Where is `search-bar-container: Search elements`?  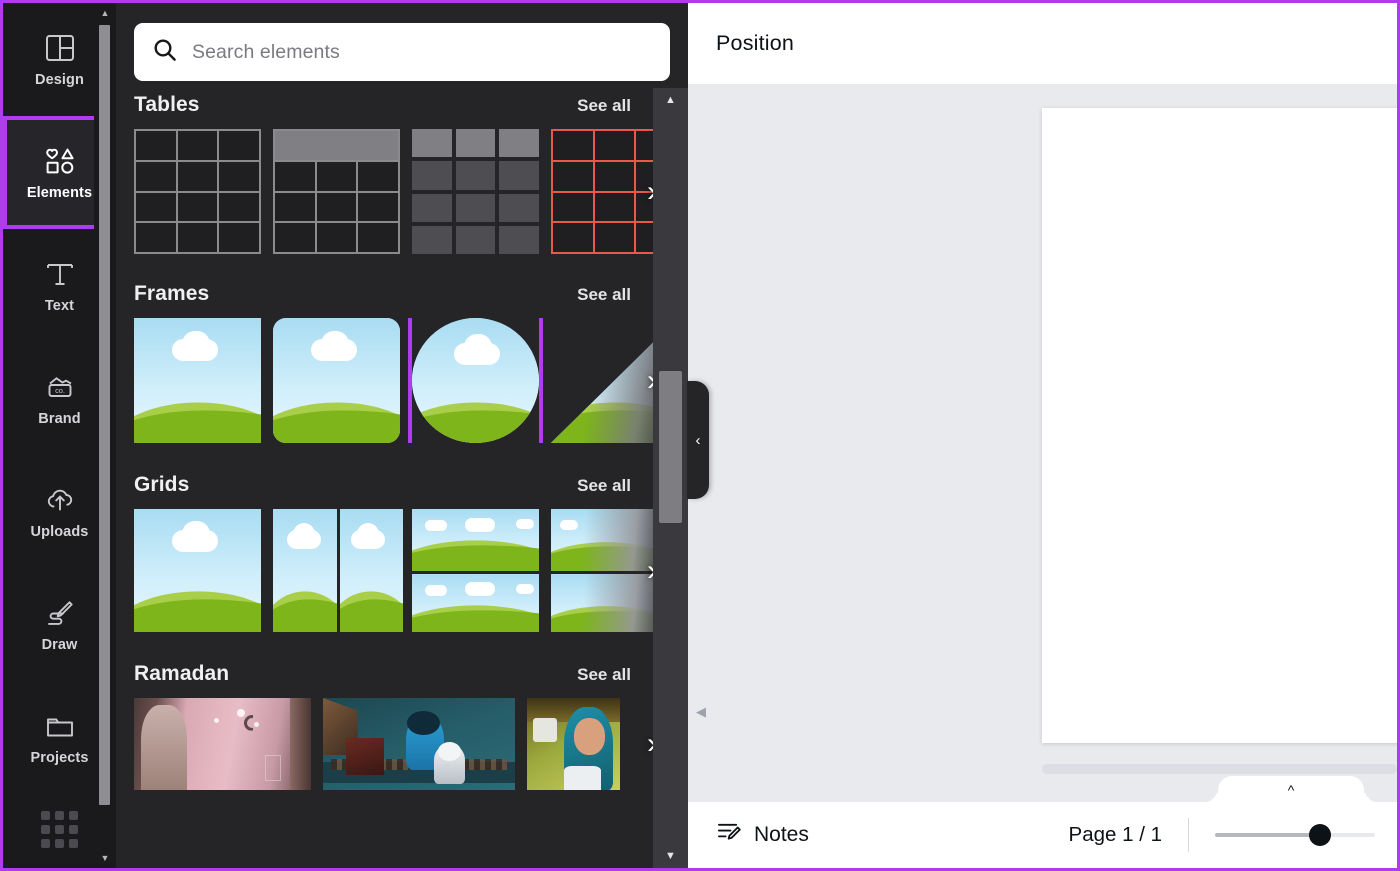
search-bar-container: Search elements is located at coordinates (402, 48).